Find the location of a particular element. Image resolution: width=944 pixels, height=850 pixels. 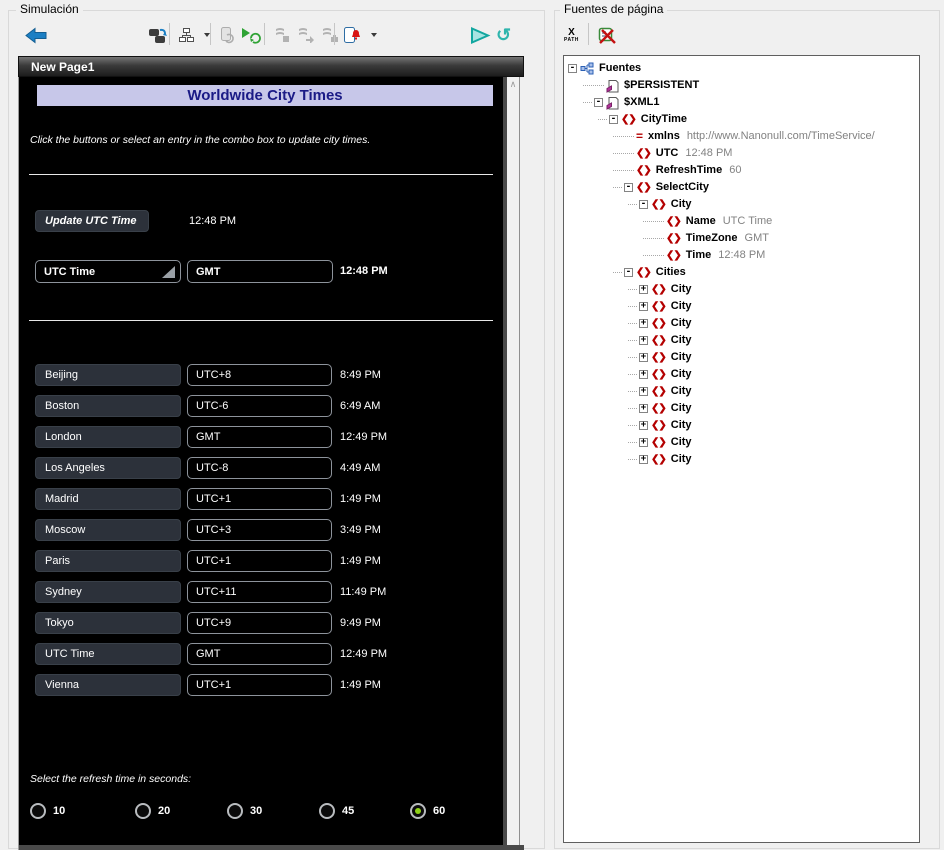

combo-timezone-field: GMT is located at coordinates (260, 271).